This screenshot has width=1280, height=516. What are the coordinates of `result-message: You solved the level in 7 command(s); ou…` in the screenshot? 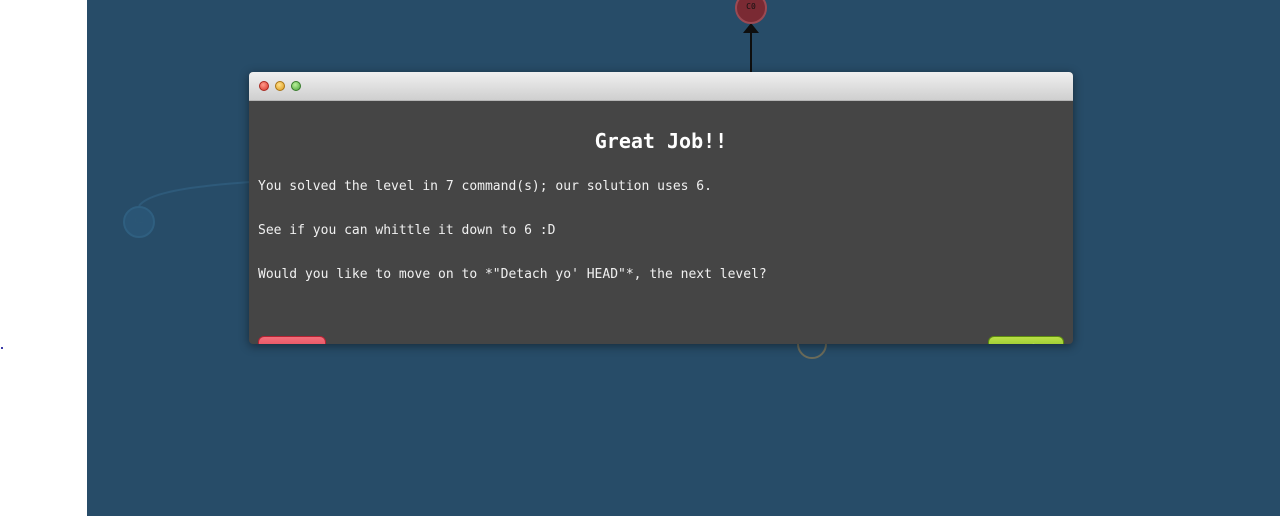 It's located at (485, 186).